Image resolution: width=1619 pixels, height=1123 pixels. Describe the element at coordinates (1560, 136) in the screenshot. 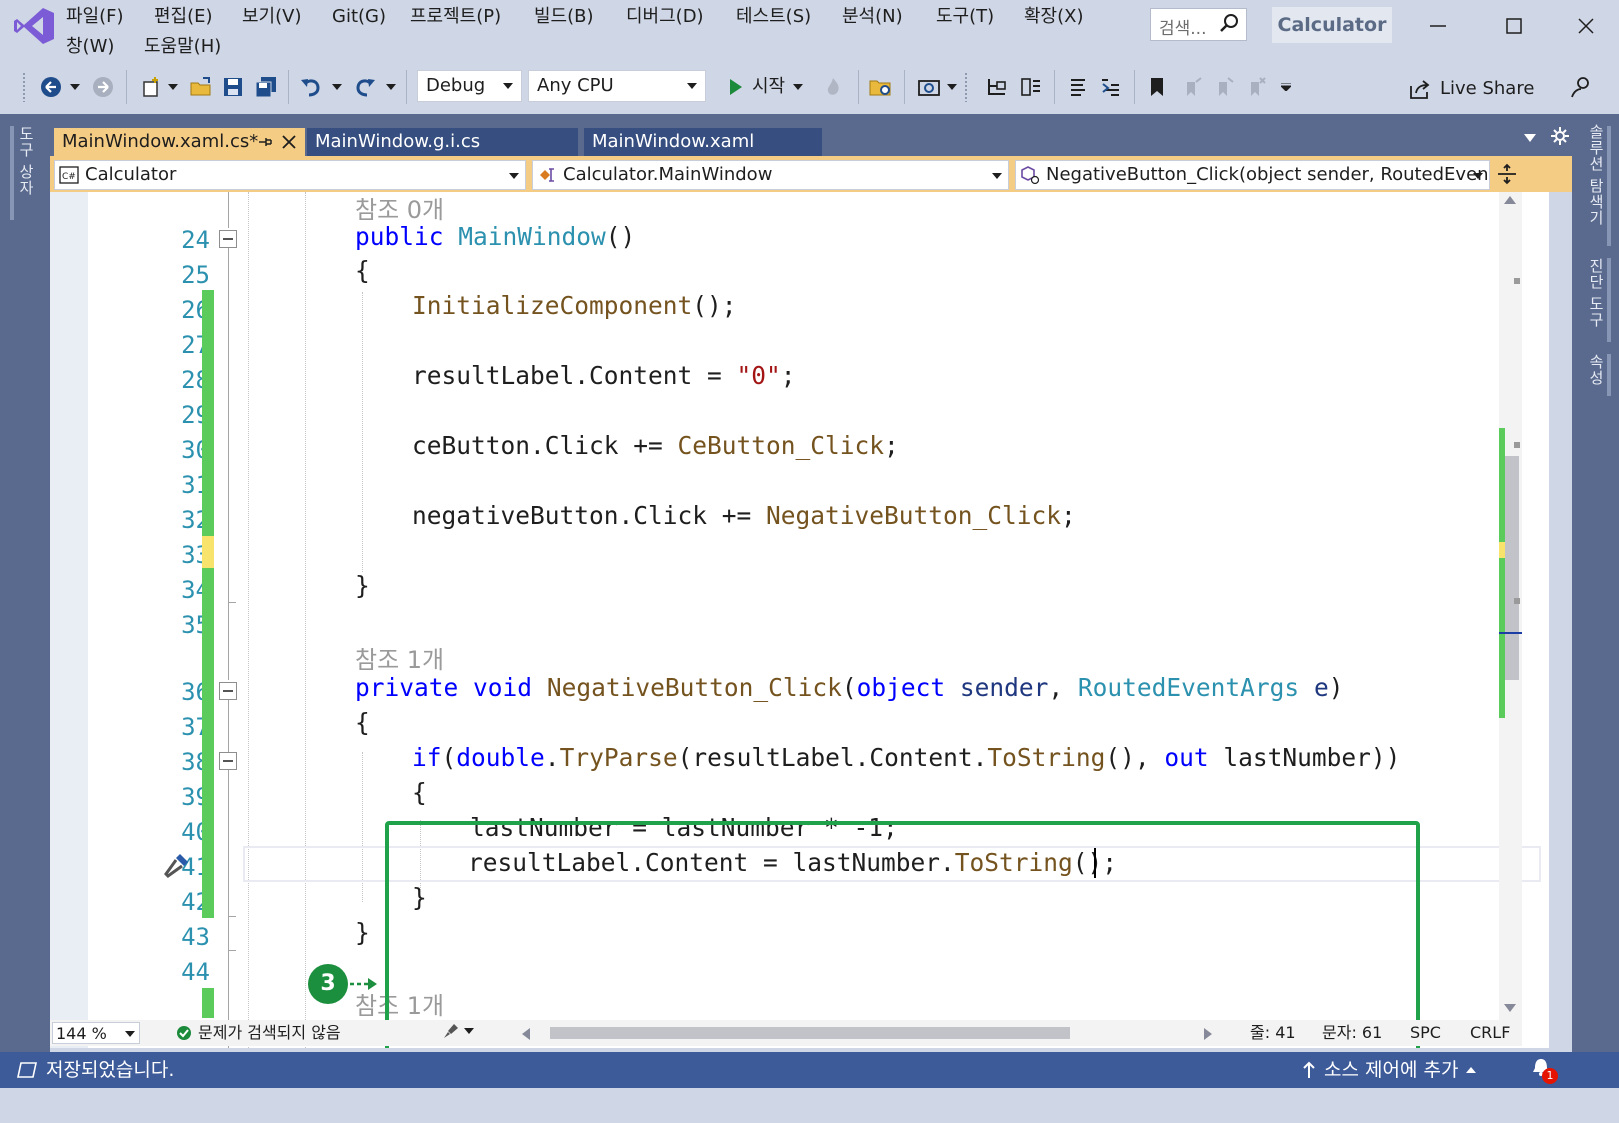

I see `gear-icon` at that location.